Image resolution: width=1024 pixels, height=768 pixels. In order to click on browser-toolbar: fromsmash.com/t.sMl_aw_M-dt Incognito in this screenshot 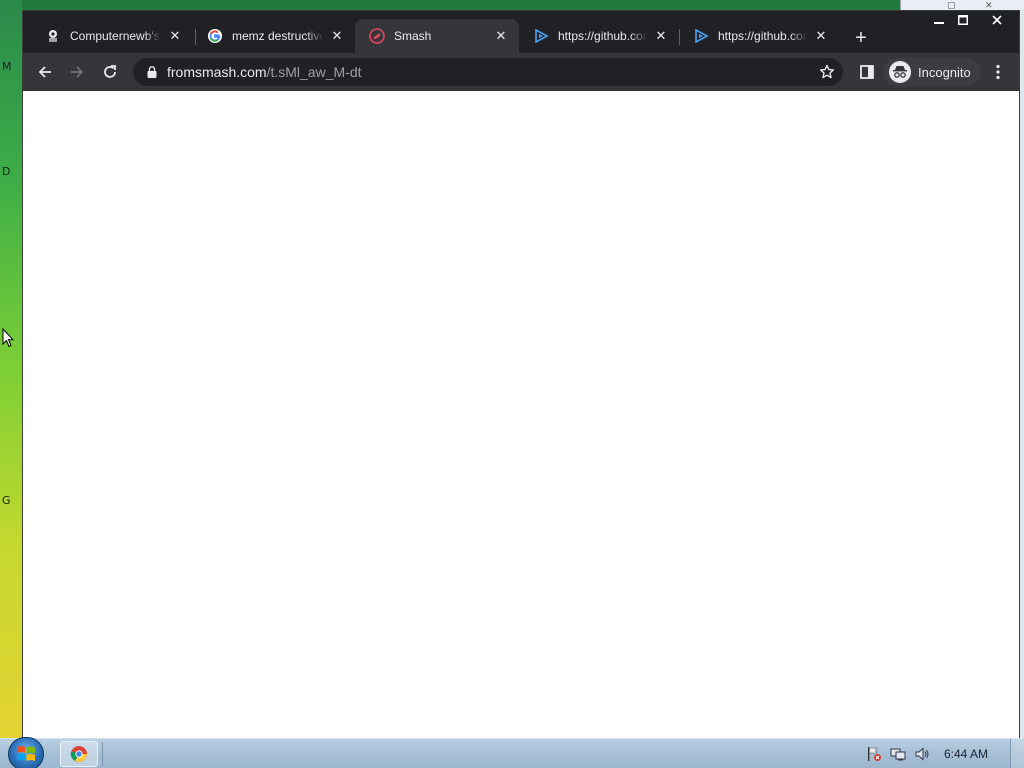, I will do `click(521, 72)`.